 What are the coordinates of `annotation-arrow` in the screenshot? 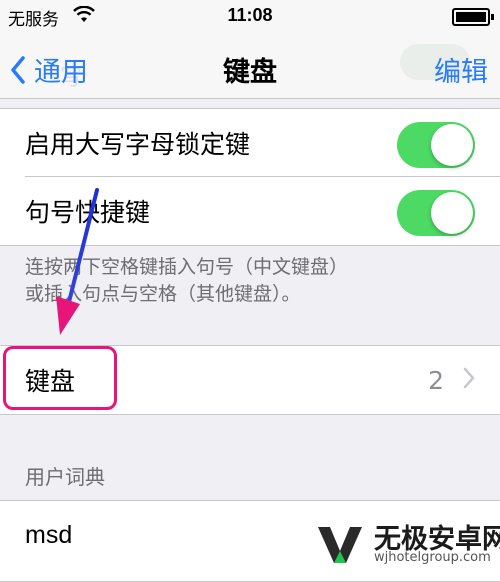 It's located at (77, 261).